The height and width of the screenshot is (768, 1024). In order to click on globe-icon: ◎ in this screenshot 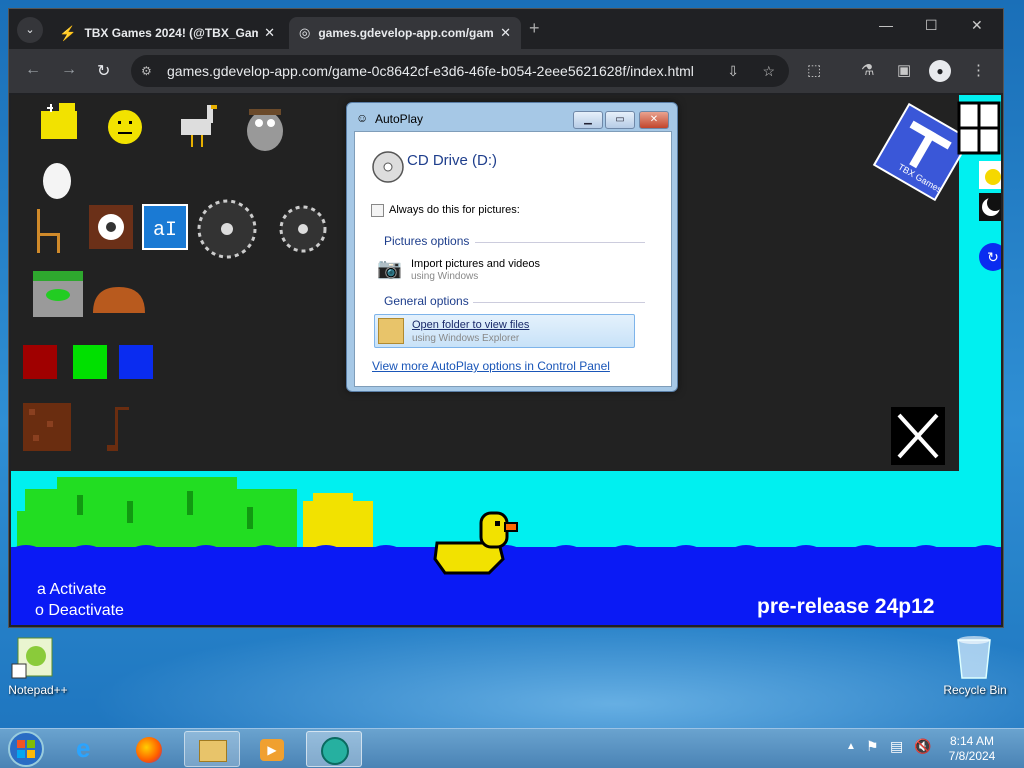, I will do `click(305, 32)`.